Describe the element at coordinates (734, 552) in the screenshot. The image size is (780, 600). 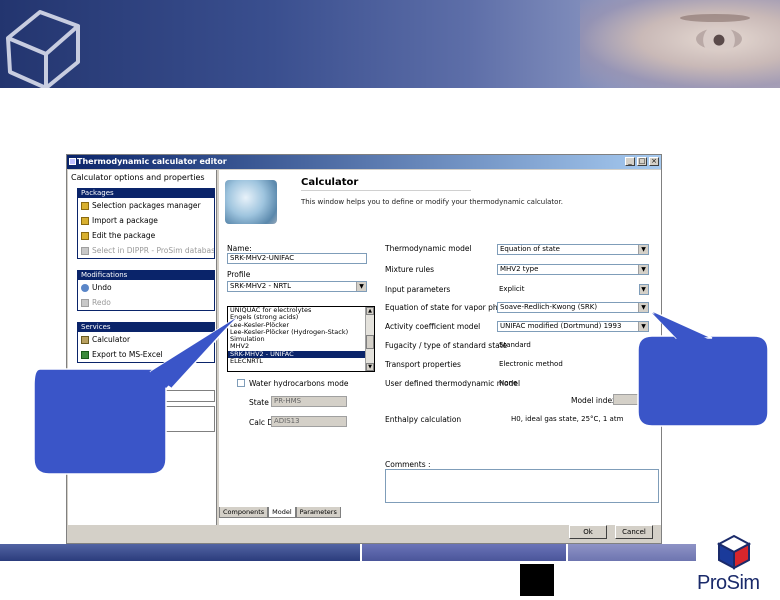
I see `prosim-cube-icon` at that location.